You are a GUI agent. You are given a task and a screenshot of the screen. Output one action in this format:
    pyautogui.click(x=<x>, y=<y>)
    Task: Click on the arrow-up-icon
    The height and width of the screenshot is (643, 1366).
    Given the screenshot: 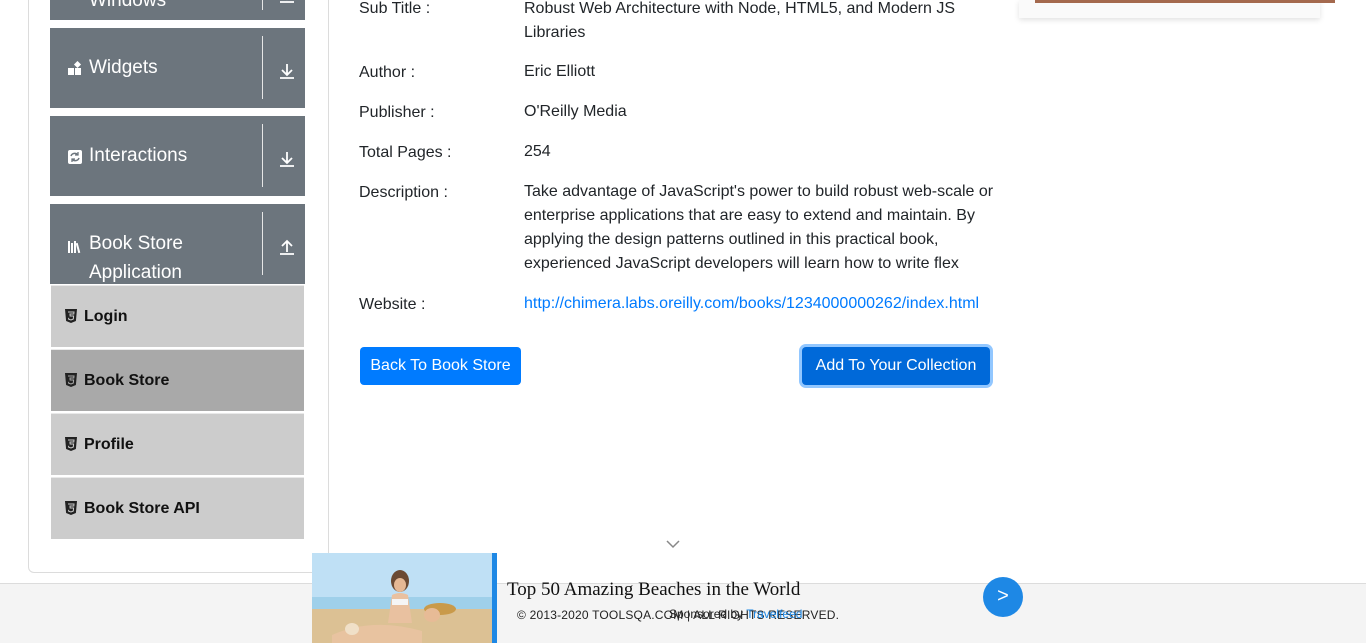 What is the action you would take?
    pyautogui.click(x=287, y=247)
    